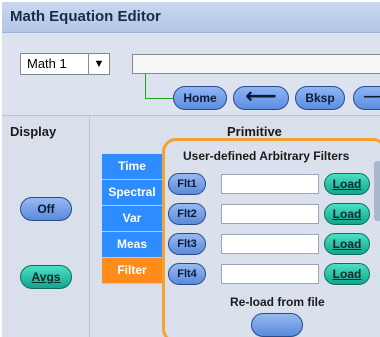  What do you see at coordinates (46, 209) in the screenshot?
I see `display-off-button: Off` at bounding box center [46, 209].